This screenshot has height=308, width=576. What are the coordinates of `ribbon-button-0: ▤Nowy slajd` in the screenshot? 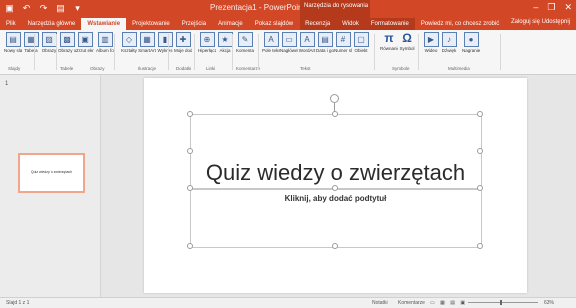 It's located at (13, 42).